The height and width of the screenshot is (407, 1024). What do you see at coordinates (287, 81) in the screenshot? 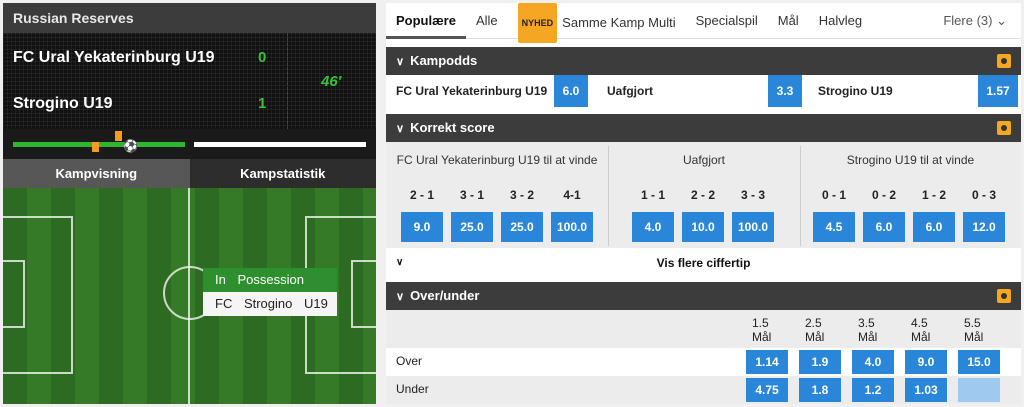
I see `scoreboard-divider` at bounding box center [287, 81].